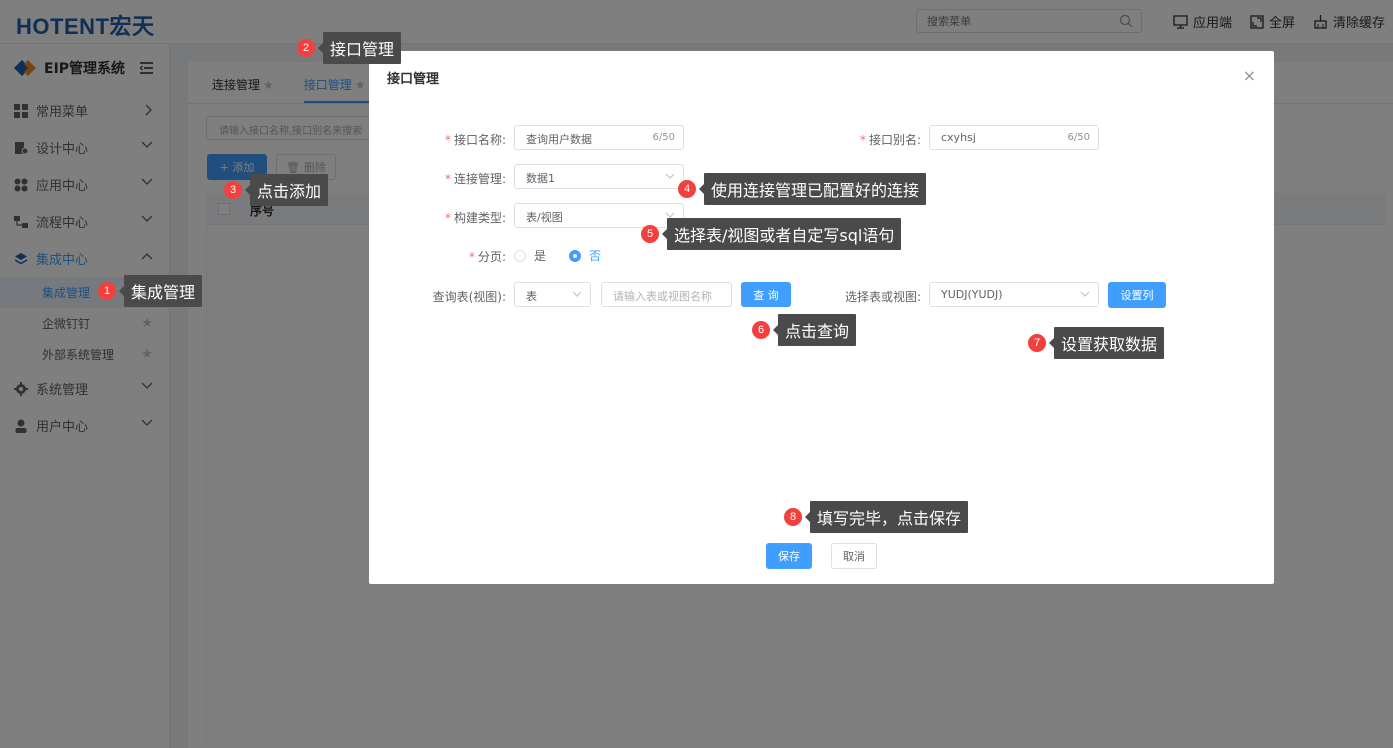  What do you see at coordinates (781, 234) in the screenshot?
I see `annotation-text: 选择表/视图或者自定写sql语句` at bounding box center [781, 234].